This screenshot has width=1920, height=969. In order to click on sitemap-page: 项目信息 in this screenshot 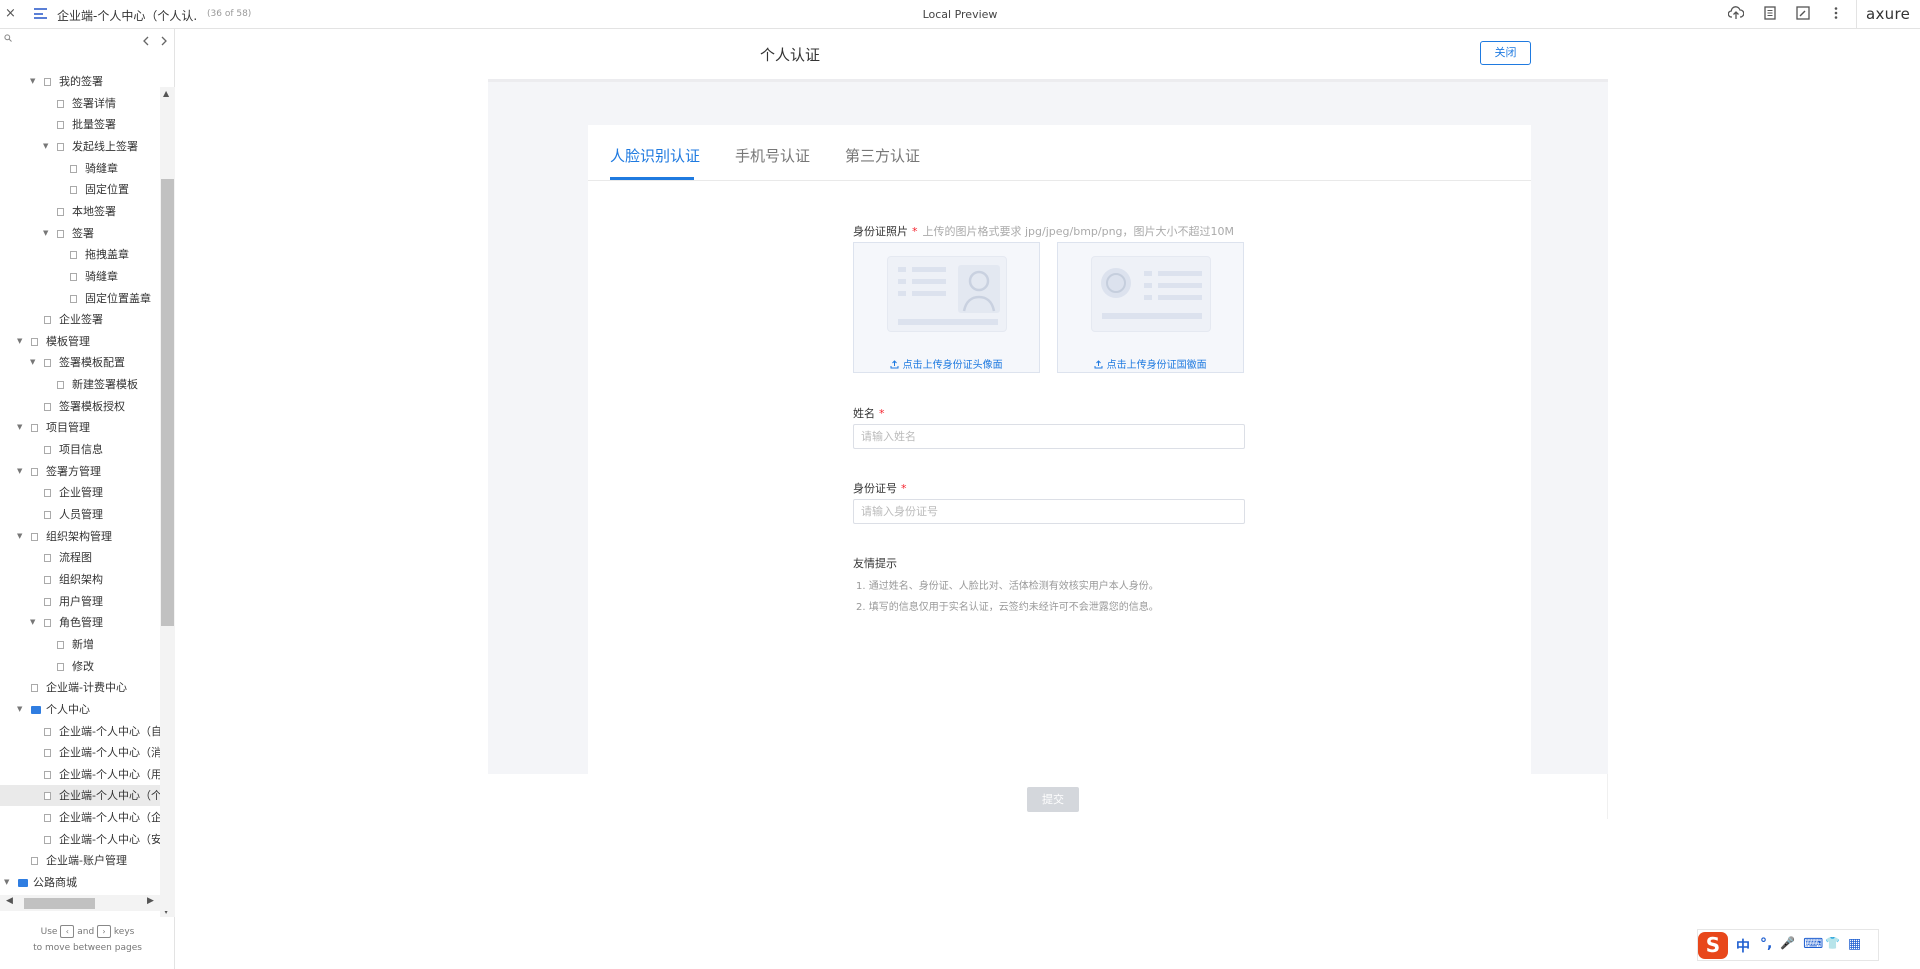, I will do `click(80, 449)`.